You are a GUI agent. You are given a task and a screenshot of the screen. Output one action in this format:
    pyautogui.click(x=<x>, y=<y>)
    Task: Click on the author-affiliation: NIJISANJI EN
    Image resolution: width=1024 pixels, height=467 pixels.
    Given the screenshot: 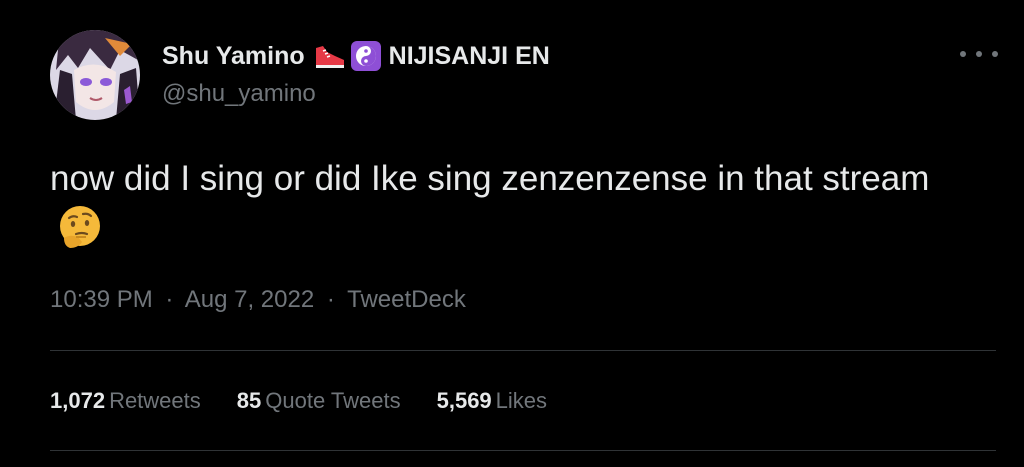 What is the action you would take?
    pyautogui.click(x=469, y=55)
    